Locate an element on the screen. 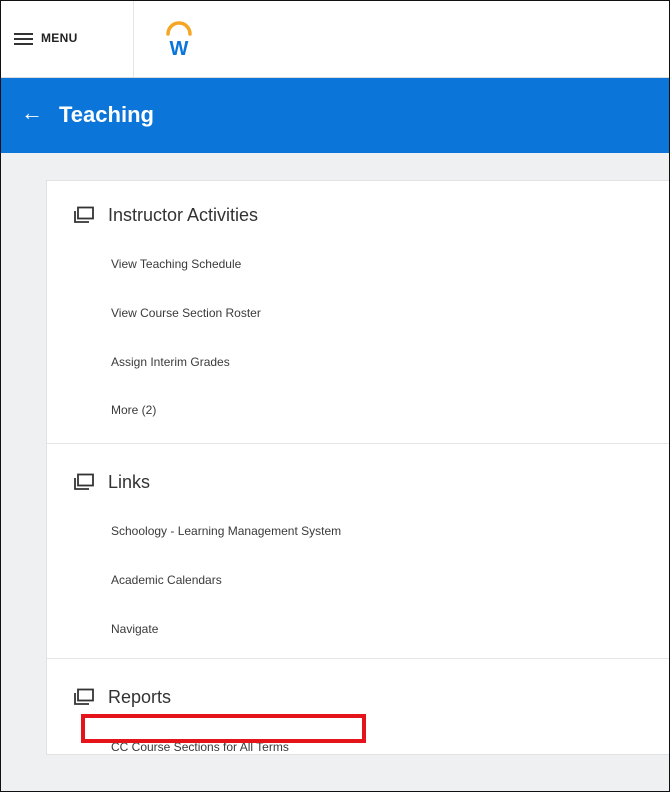  menu-label: MENU is located at coordinates (59, 38).